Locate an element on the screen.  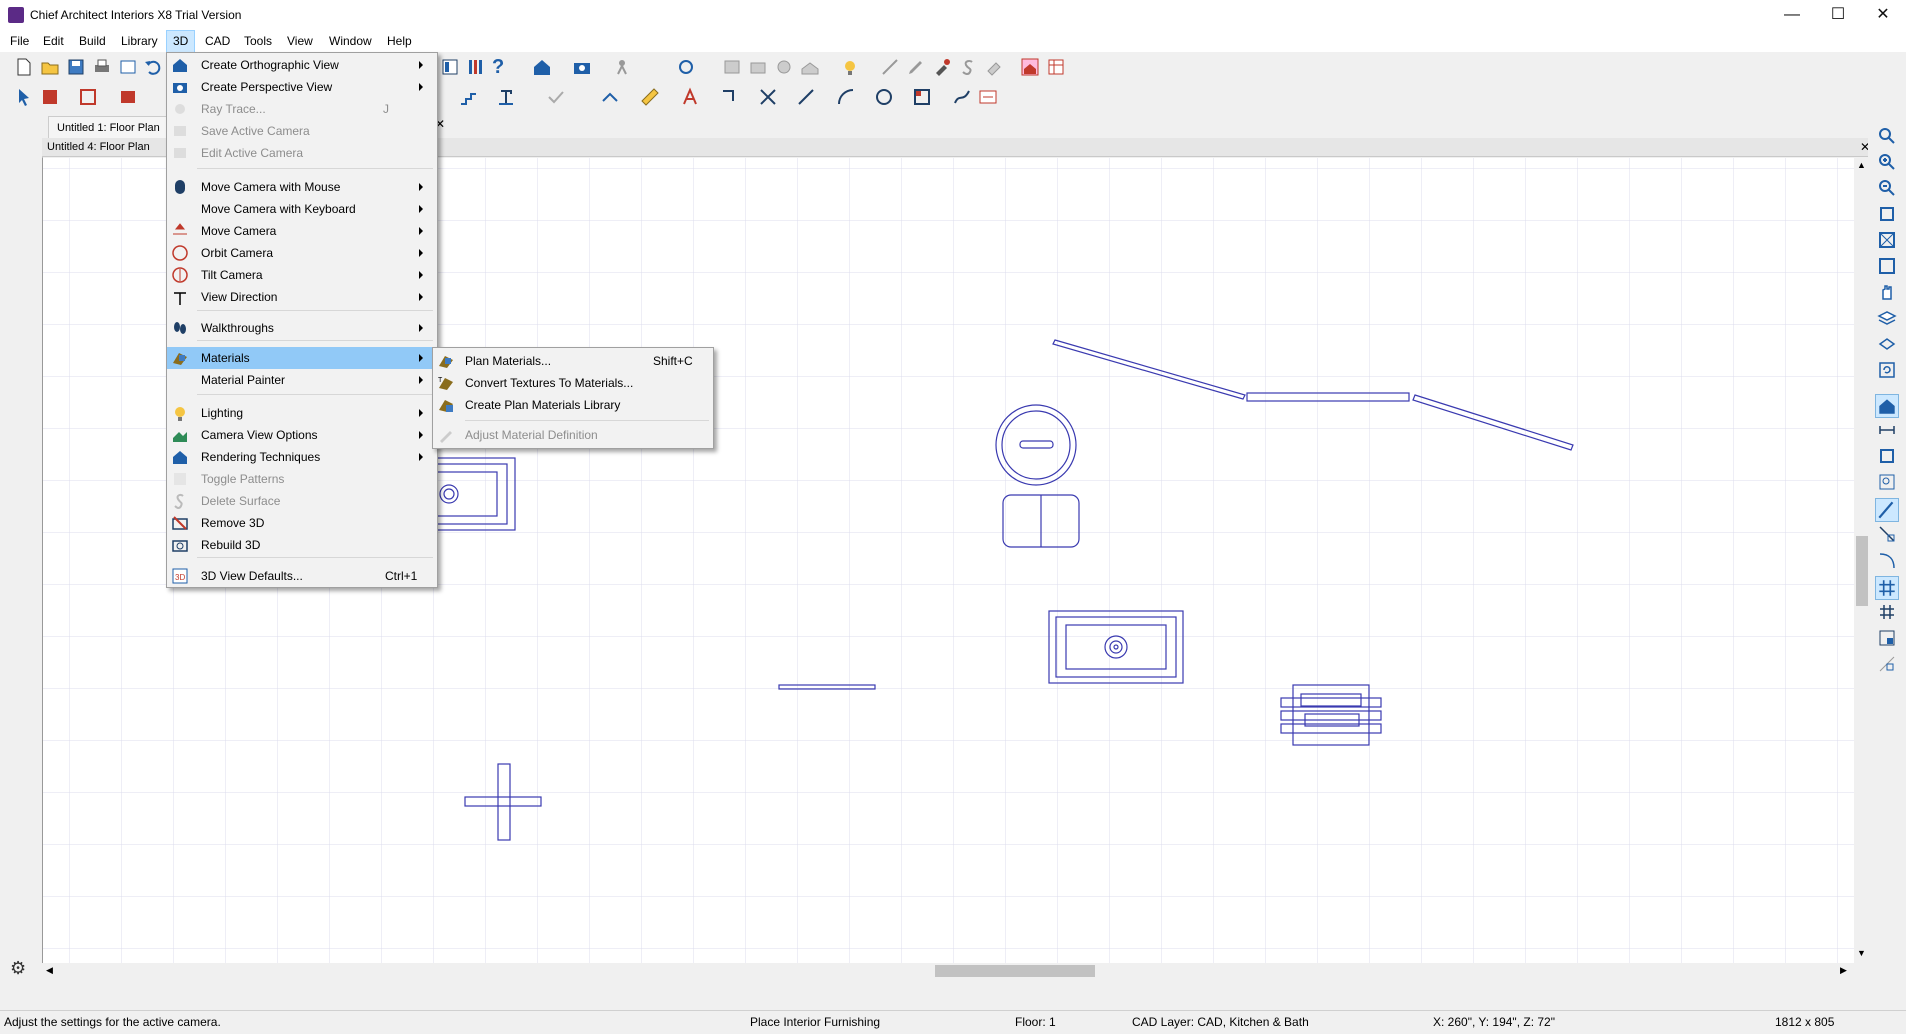
menu-item-adjust-material-definition: Adjust Material Definition is located at coordinates (573, 435).